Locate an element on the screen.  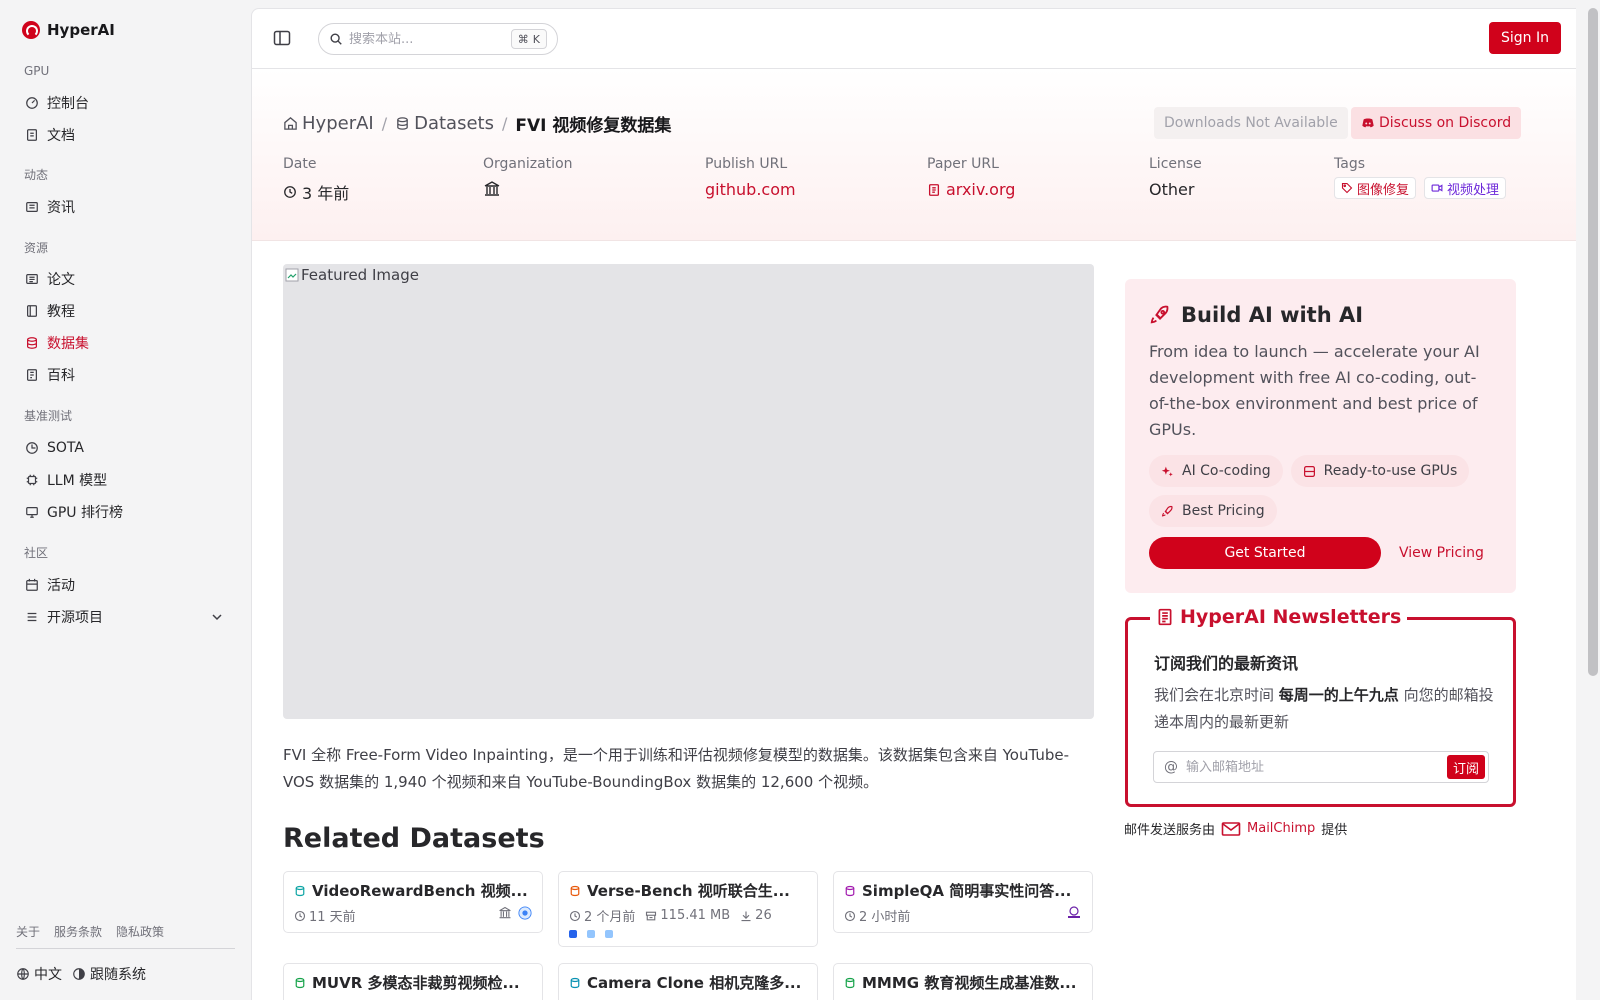
newsletter-title-text: HyperAI Newsletters is located at coordinates (1291, 617).